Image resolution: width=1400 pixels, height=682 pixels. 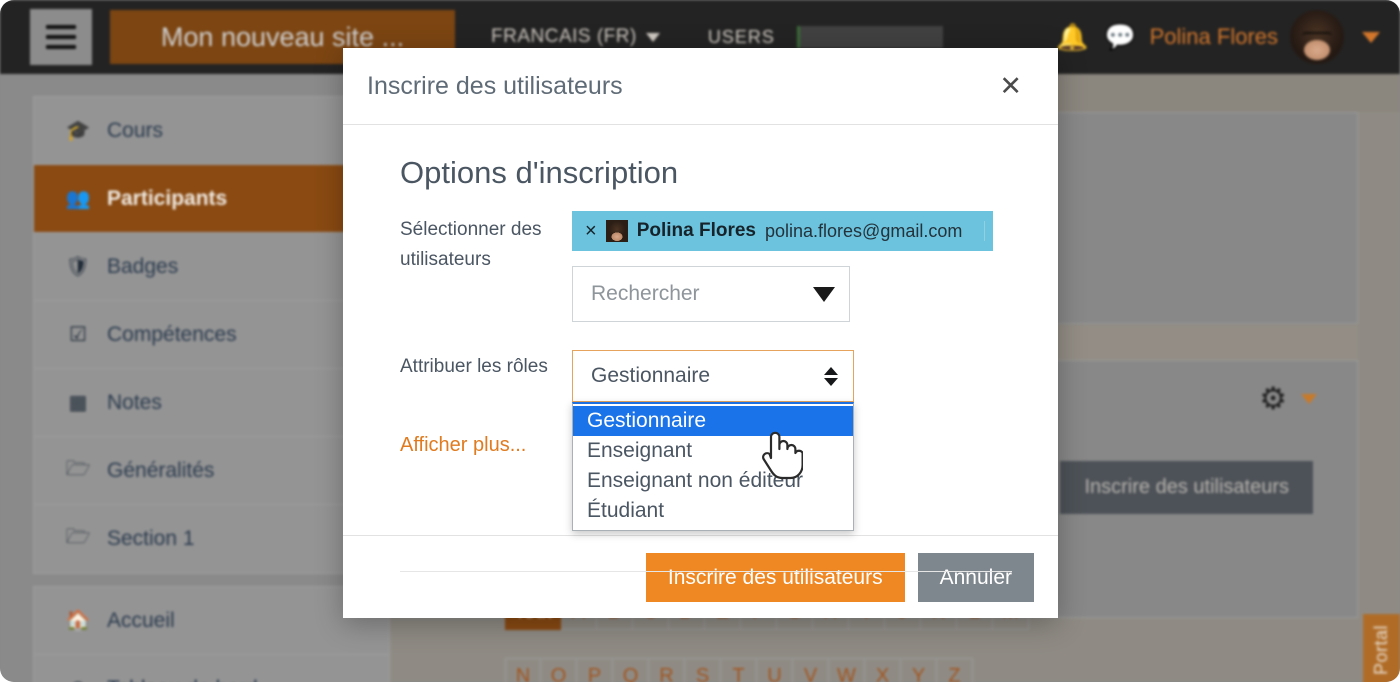 I want to click on alpha-filter-s: S, so click(x=703, y=670).